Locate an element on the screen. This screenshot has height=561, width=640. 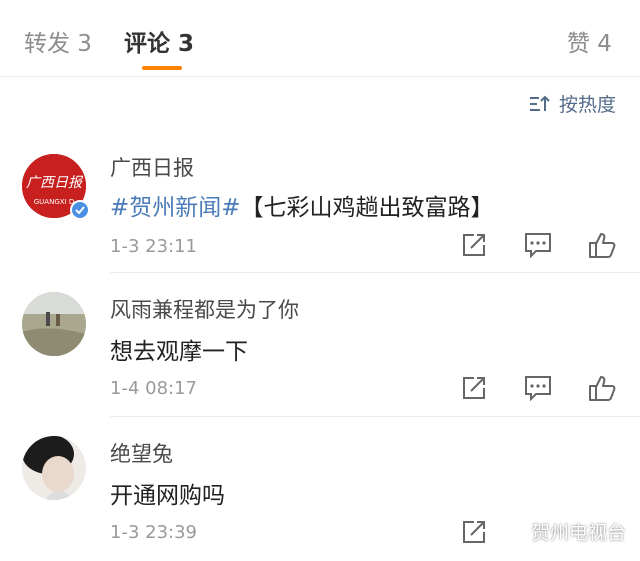
comment-username: 风雨兼程都是为了你 is located at coordinates (204, 309).